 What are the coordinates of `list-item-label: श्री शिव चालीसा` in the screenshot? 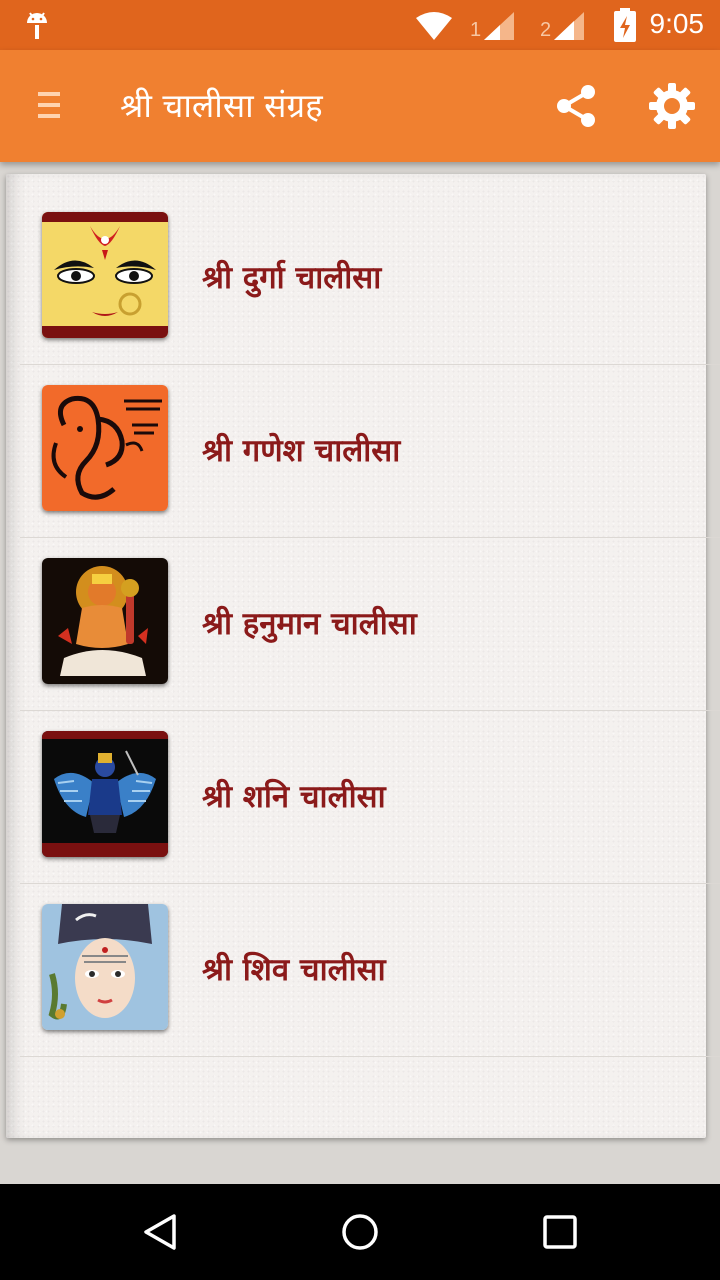 It's located at (294, 970).